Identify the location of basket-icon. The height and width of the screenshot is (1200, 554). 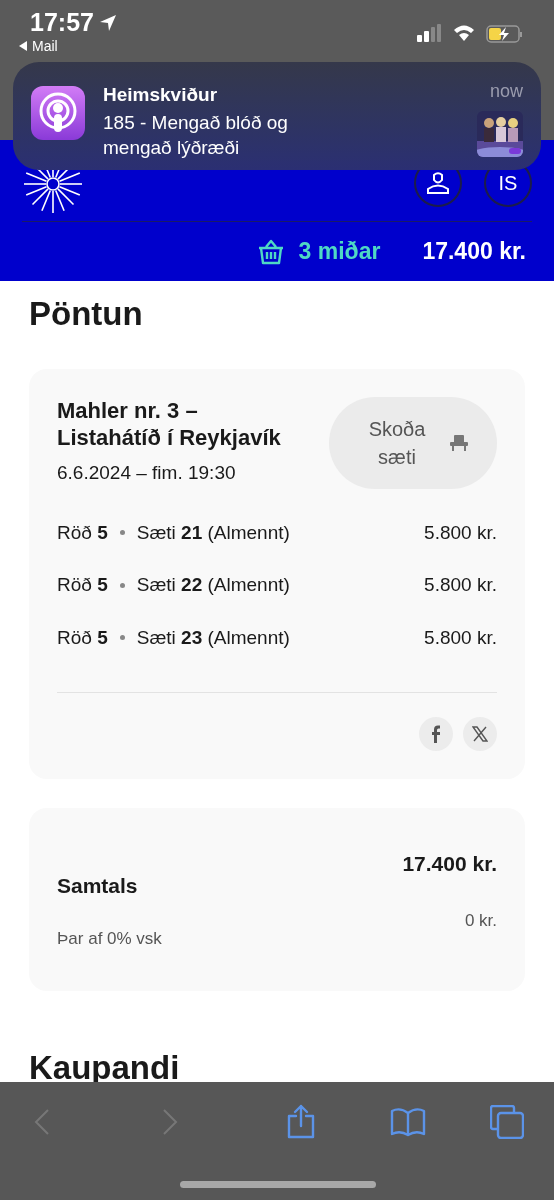
(270, 251).